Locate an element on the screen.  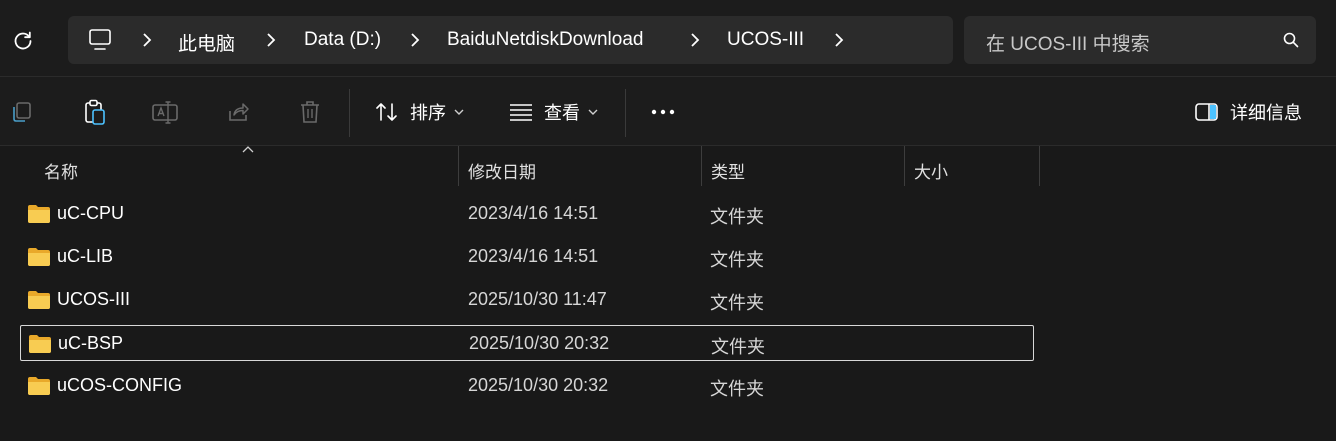
column-size: 大小 is located at coordinates (931, 170).